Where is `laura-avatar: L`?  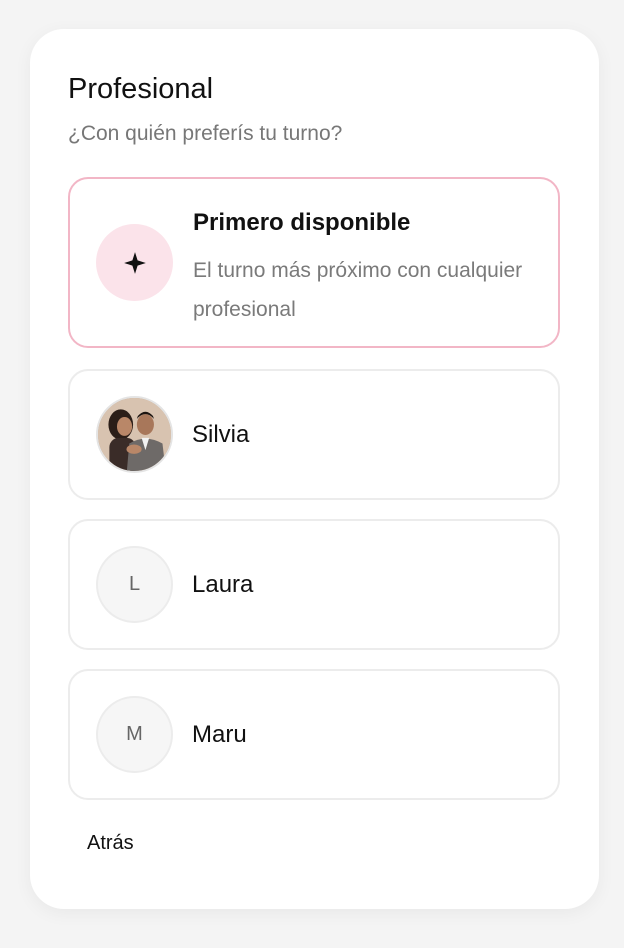
laura-avatar: L is located at coordinates (134, 584).